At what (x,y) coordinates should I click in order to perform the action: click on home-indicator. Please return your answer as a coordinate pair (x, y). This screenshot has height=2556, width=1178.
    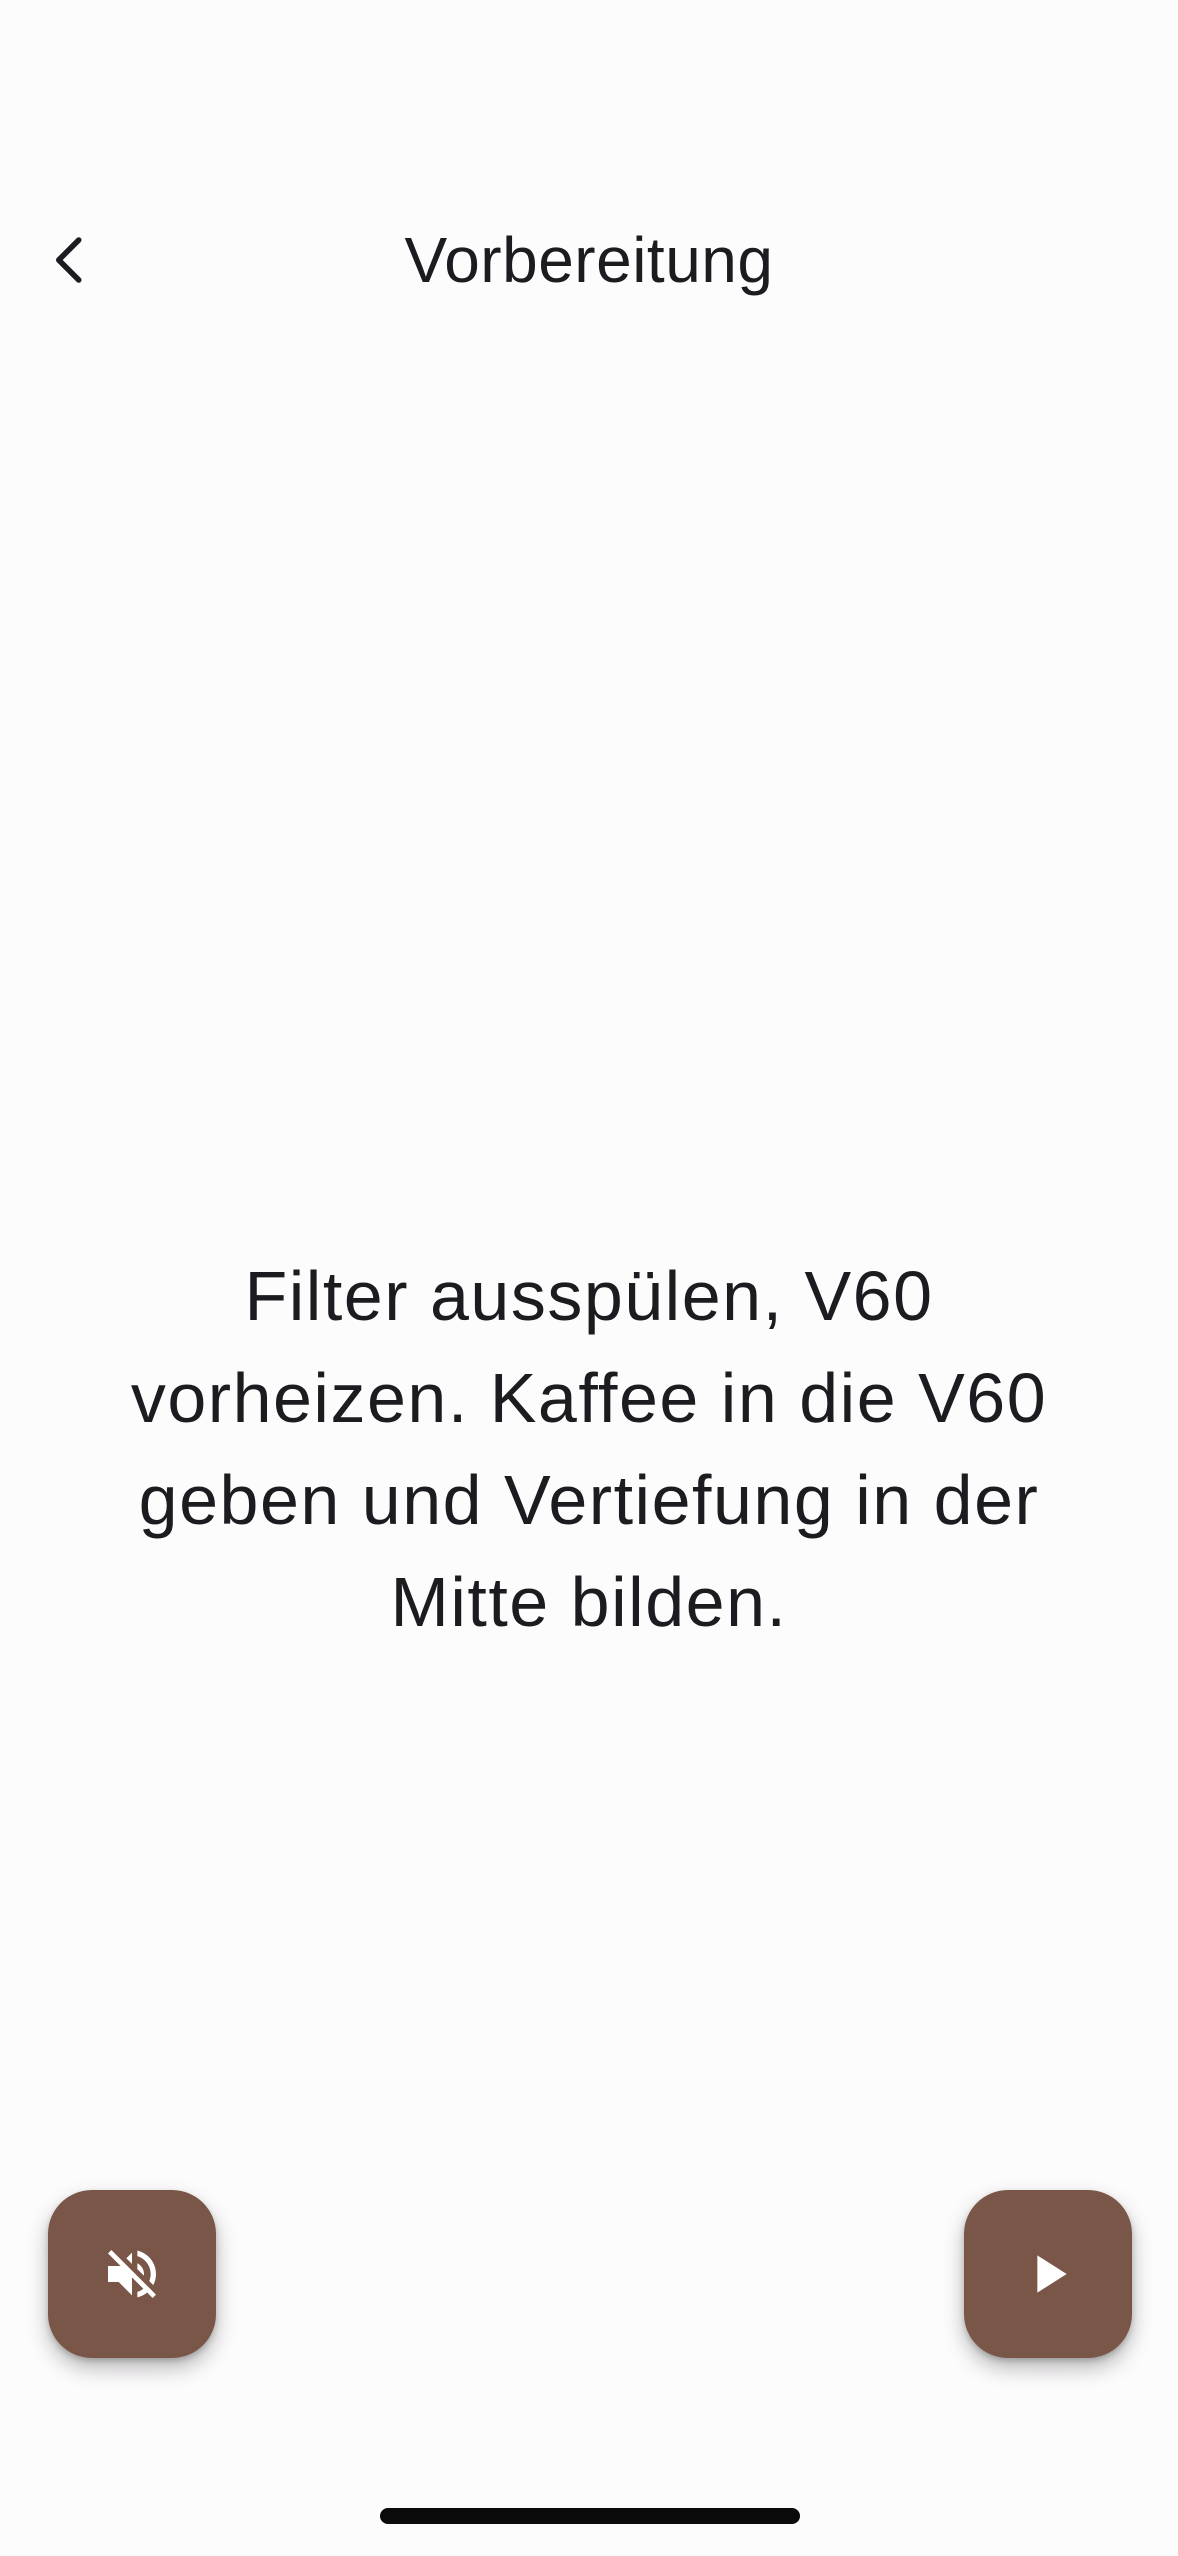
    Looking at the image, I should click on (590, 2516).